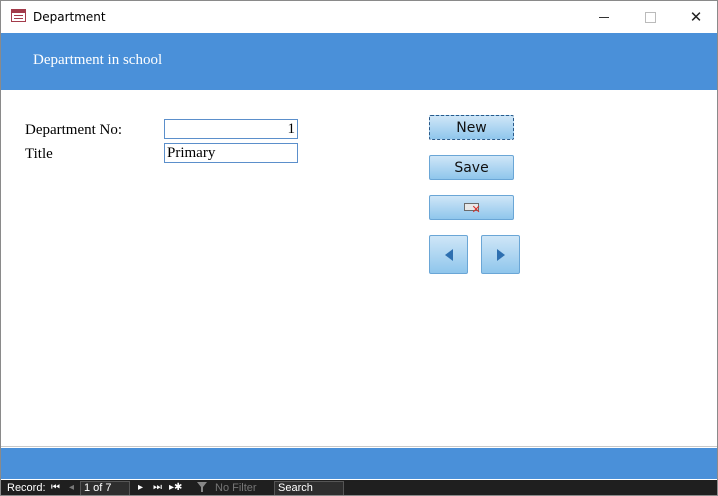 Image resolution: width=718 pixels, height=496 pixels. What do you see at coordinates (18, 15) in the screenshot?
I see `form-icon` at bounding box center [18, 15].